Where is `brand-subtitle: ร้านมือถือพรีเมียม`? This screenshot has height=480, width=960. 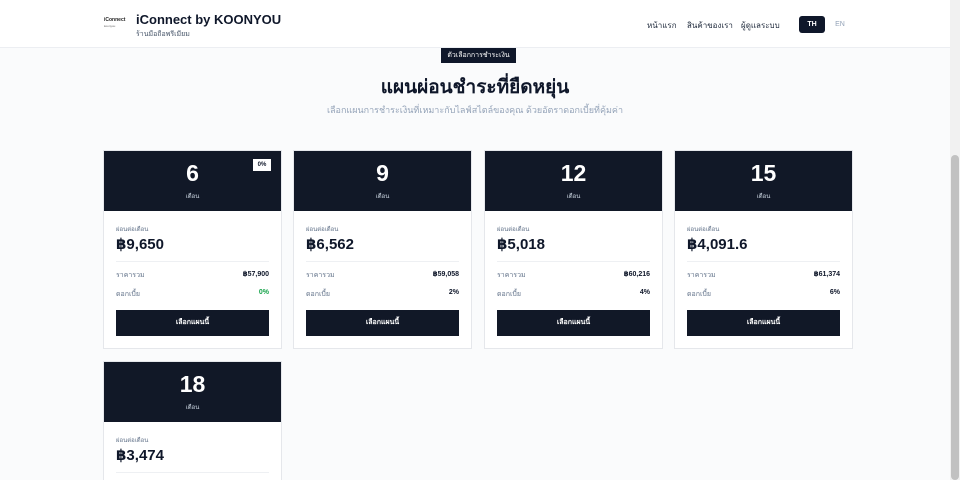 brand-subtitle: ร้านมือถือพรีเมียม is located at coordinates (163, 34).